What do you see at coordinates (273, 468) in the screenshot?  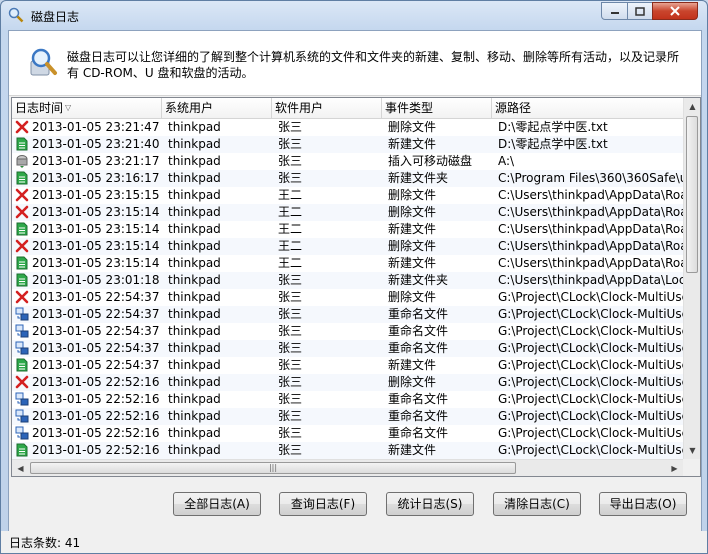 I see `horizontal-scroll-thumb: |||` at bounding box center [273, 468].